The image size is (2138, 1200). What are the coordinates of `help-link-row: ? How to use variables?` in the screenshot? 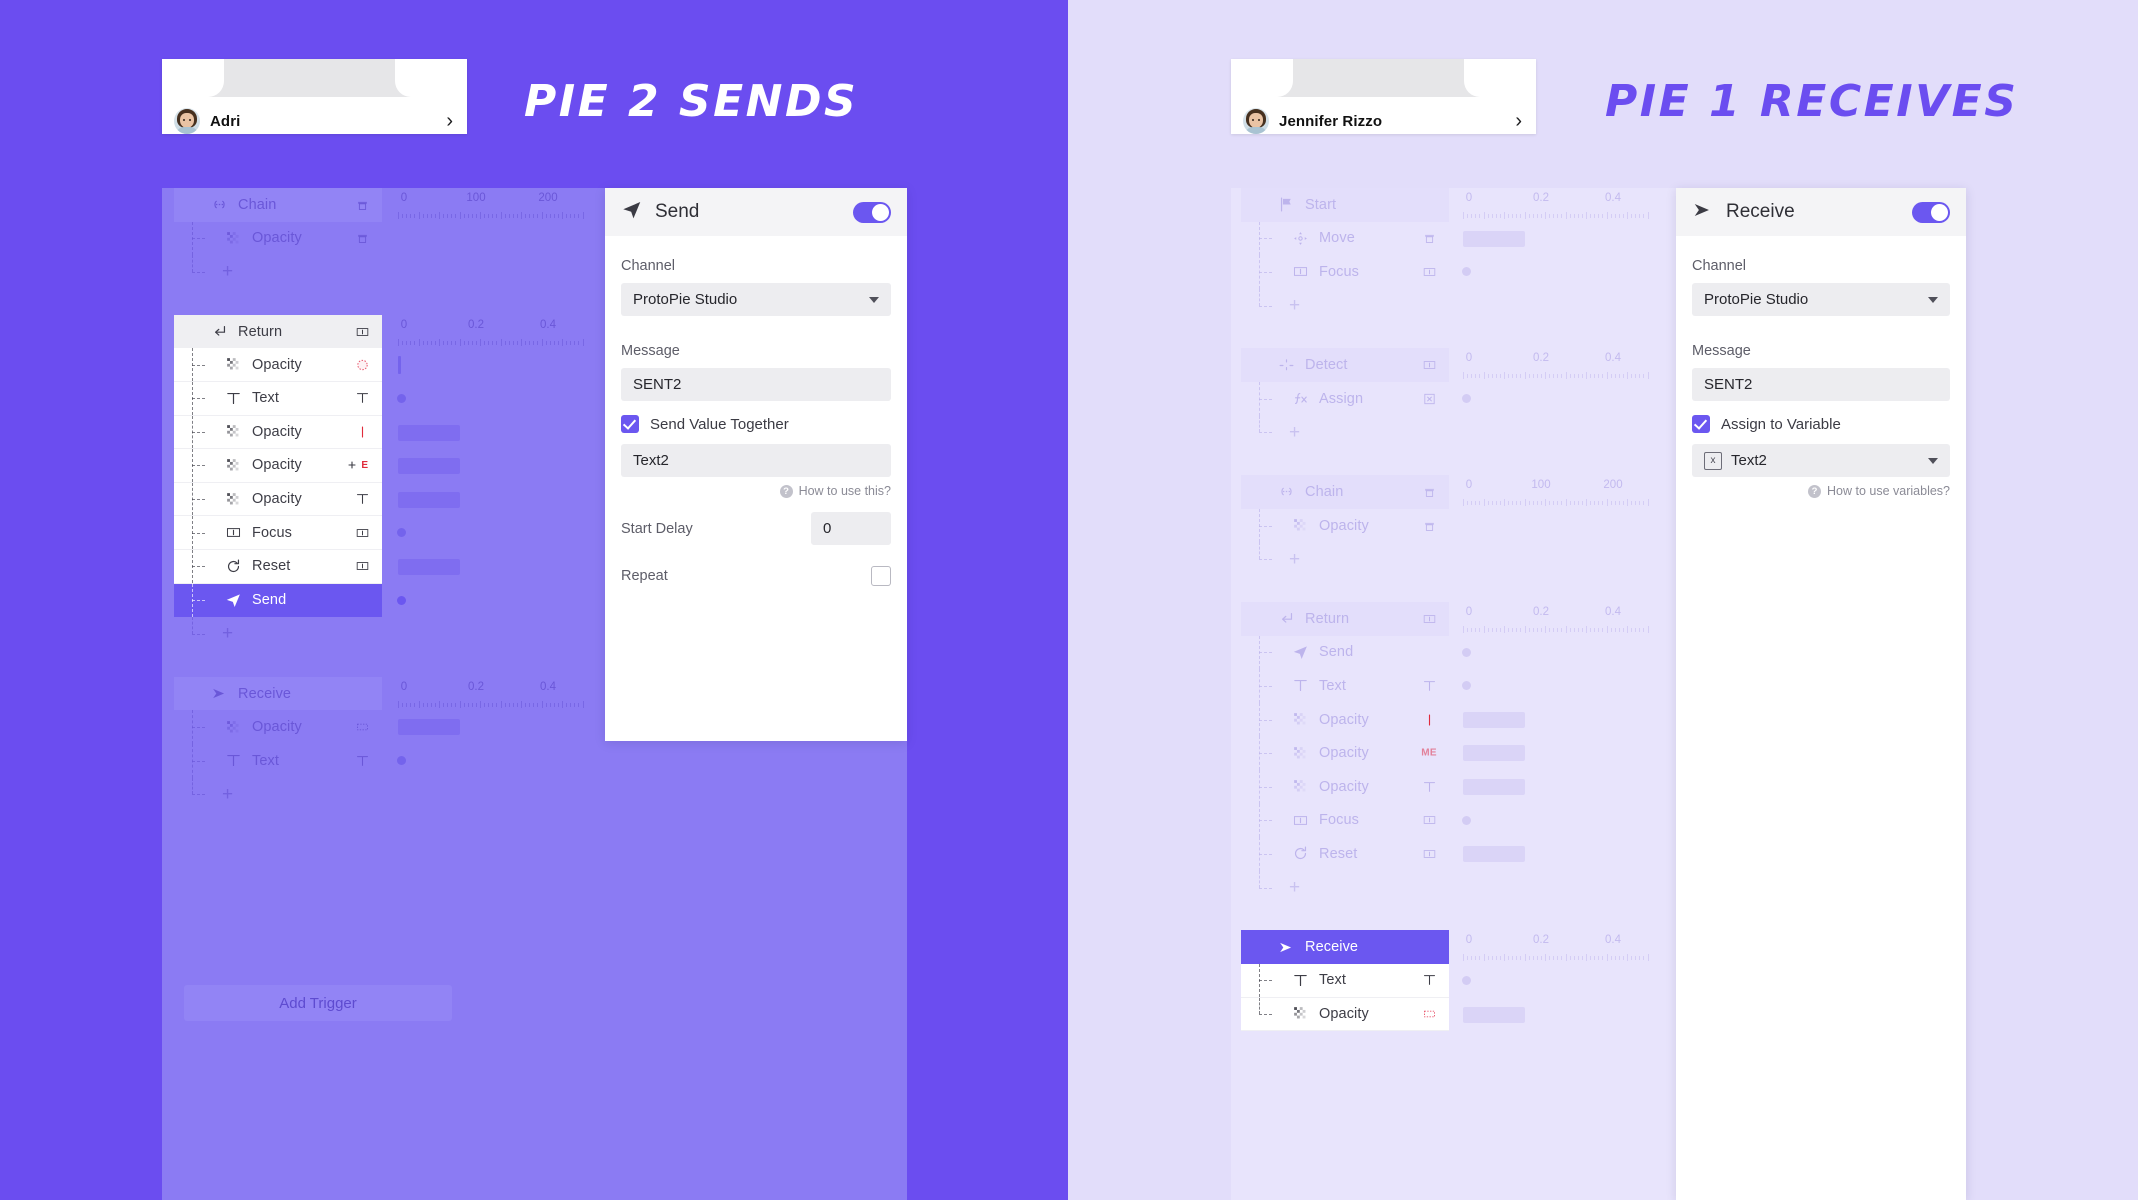 It's located at (1821, 491).